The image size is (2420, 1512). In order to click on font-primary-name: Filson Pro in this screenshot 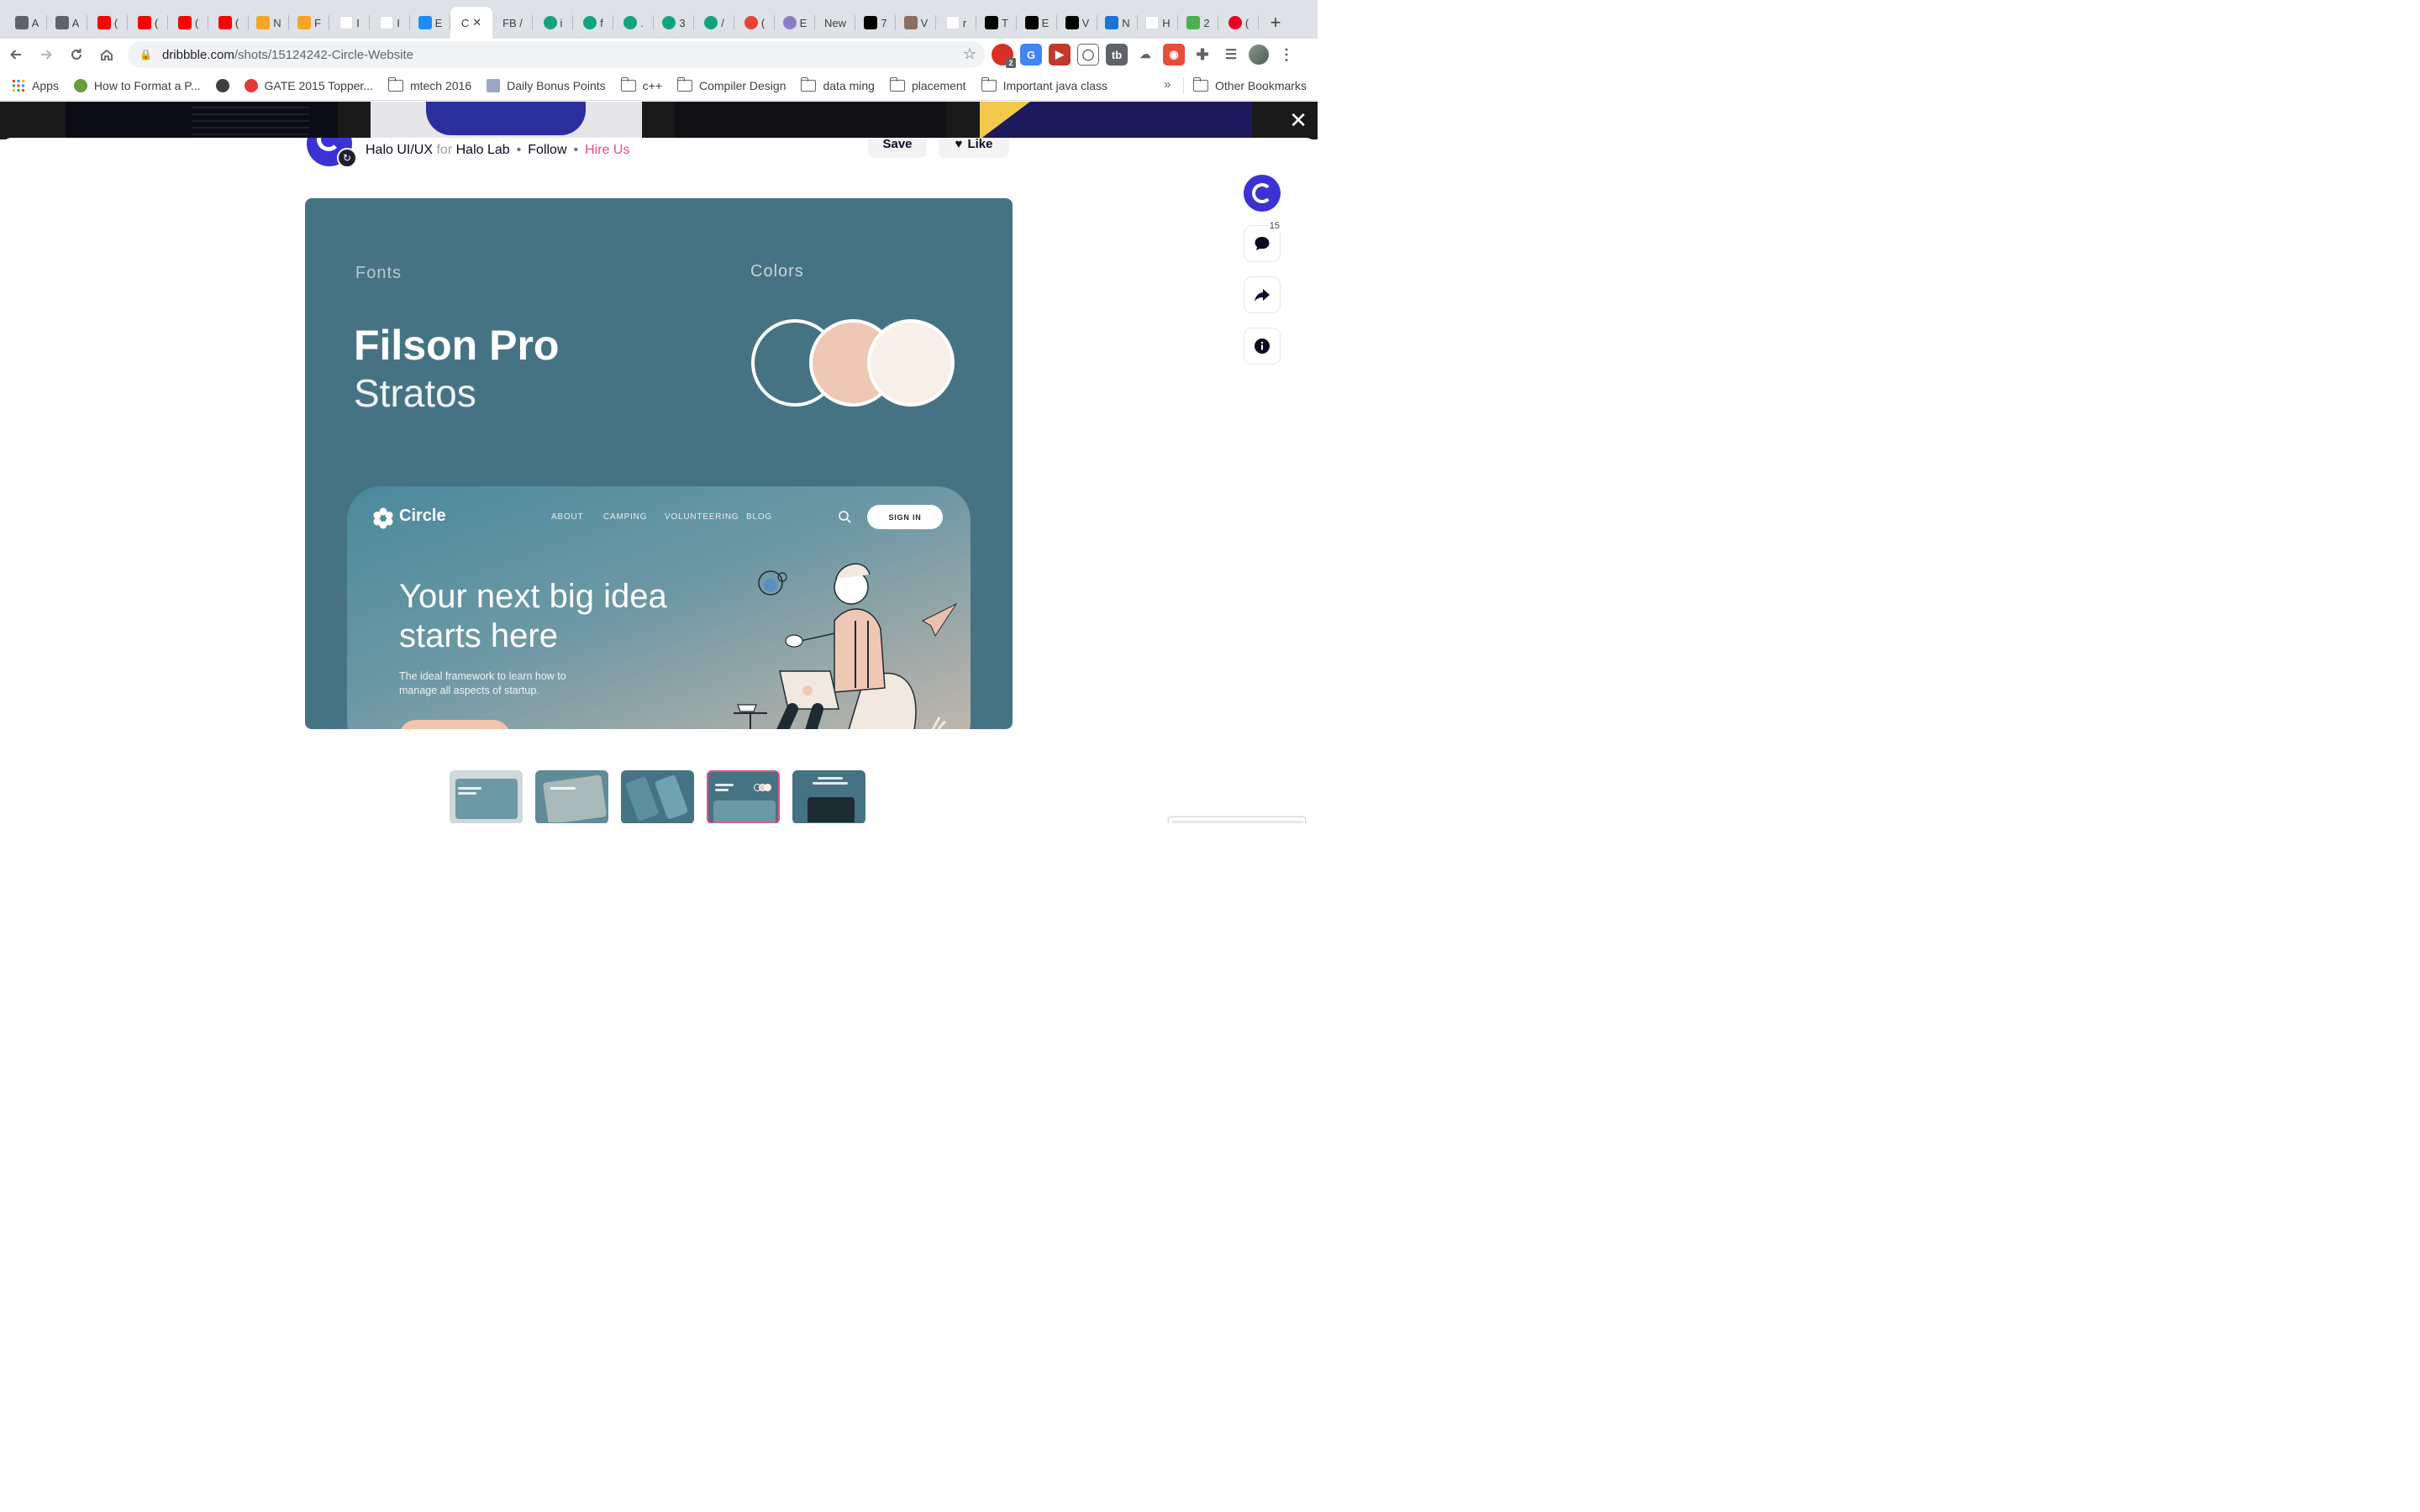, I will do `click(457, 345)`.